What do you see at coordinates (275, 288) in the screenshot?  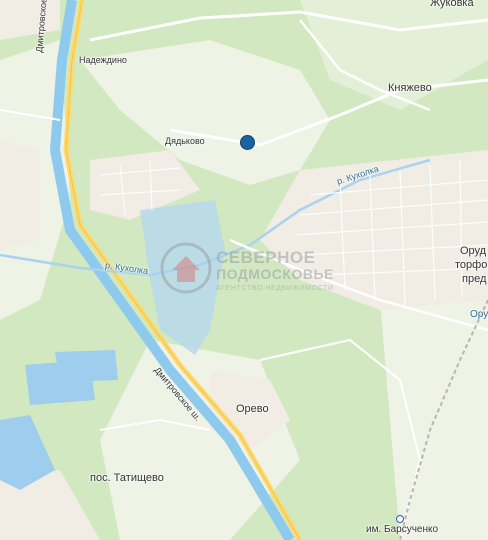 I see `watermark-line-3: АГЕНТСТВО НЕДВИЖИМОСТИ` at bounding box center [275, 288].